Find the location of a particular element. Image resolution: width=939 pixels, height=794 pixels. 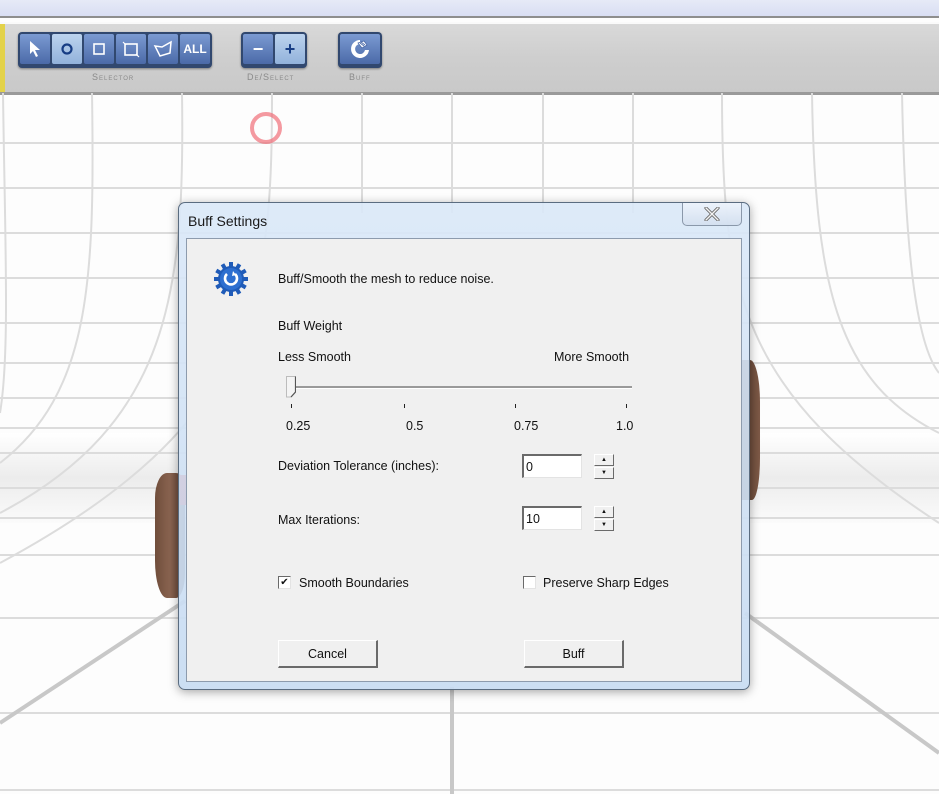

circle-select-button is located at coordinates (67, 49).